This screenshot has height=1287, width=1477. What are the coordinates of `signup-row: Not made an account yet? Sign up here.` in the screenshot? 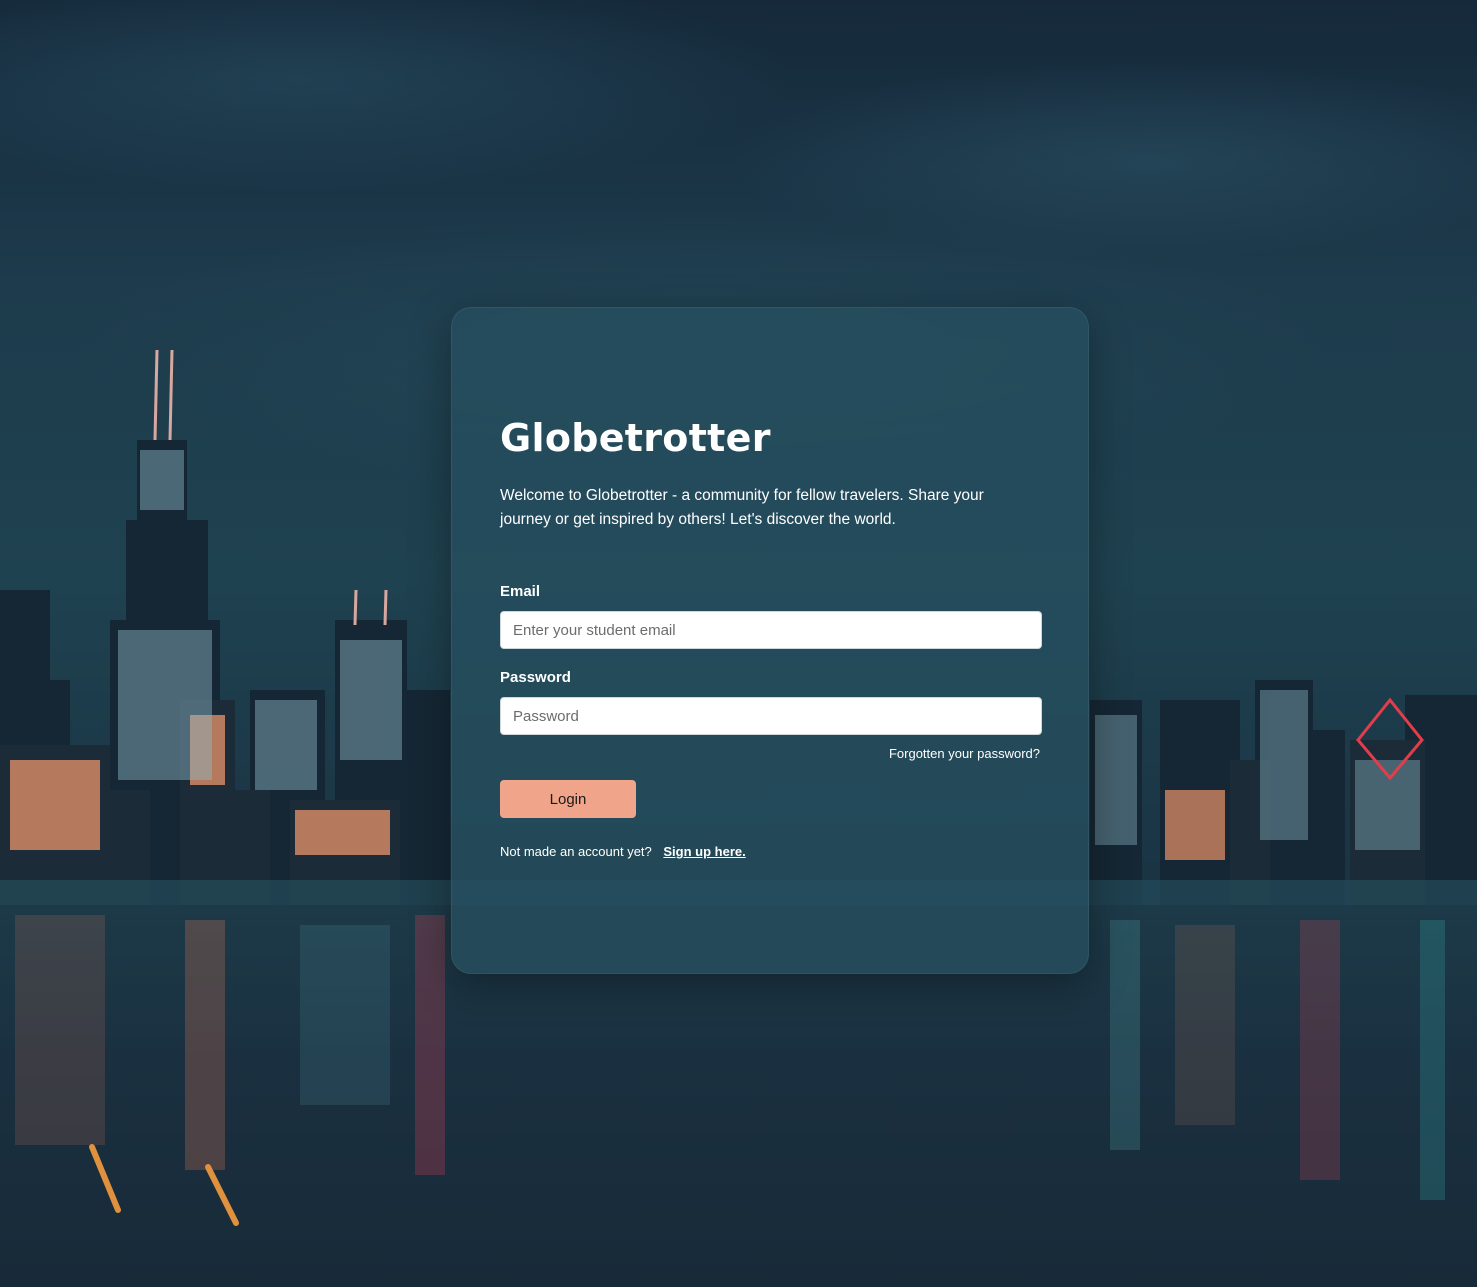 It's located at (623, 851).